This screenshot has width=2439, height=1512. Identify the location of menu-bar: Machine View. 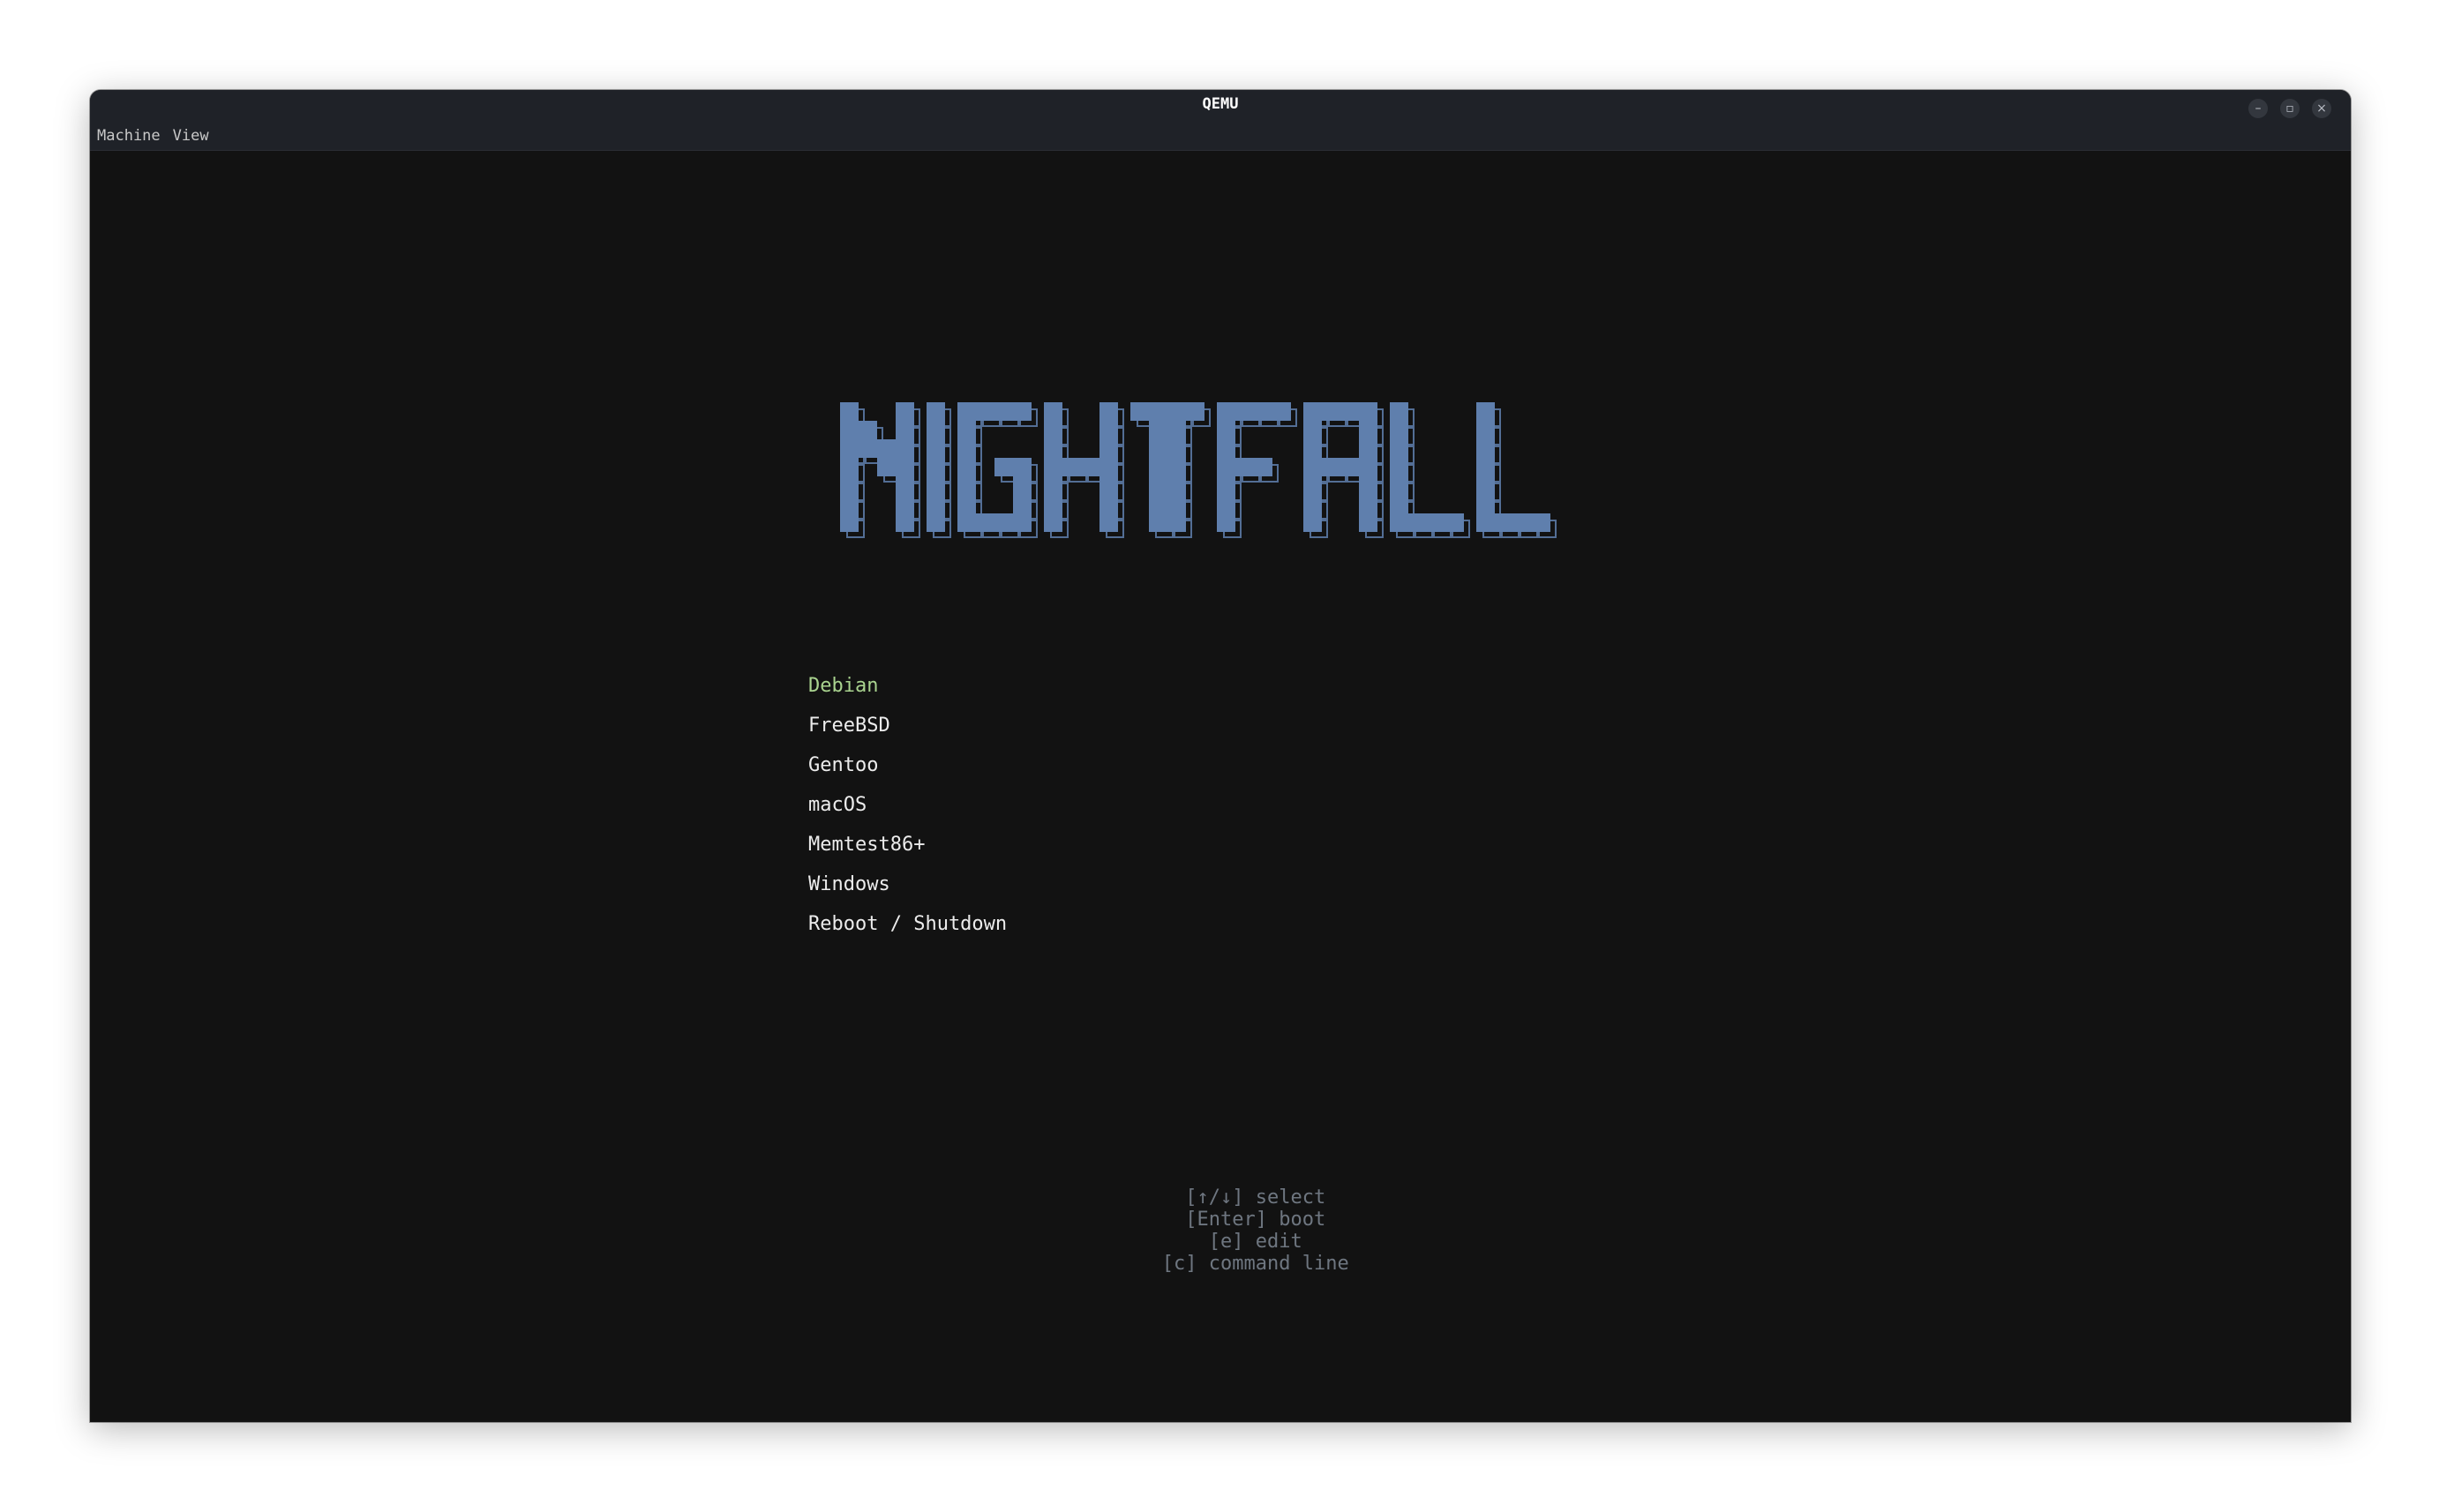
(153, 135).